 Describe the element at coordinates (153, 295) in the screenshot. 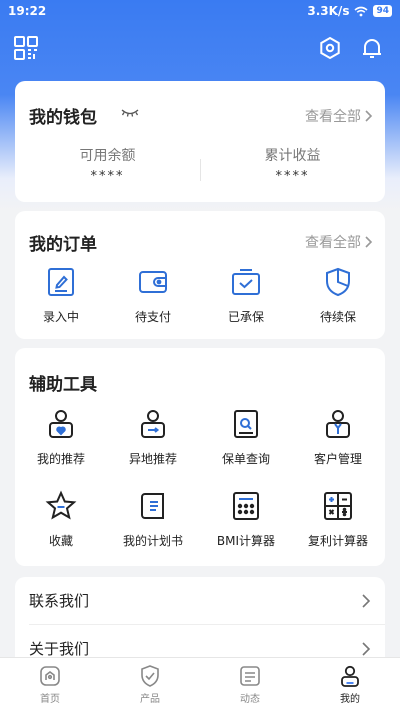

I see `order-status-pending-payment: 待支付` at that location.